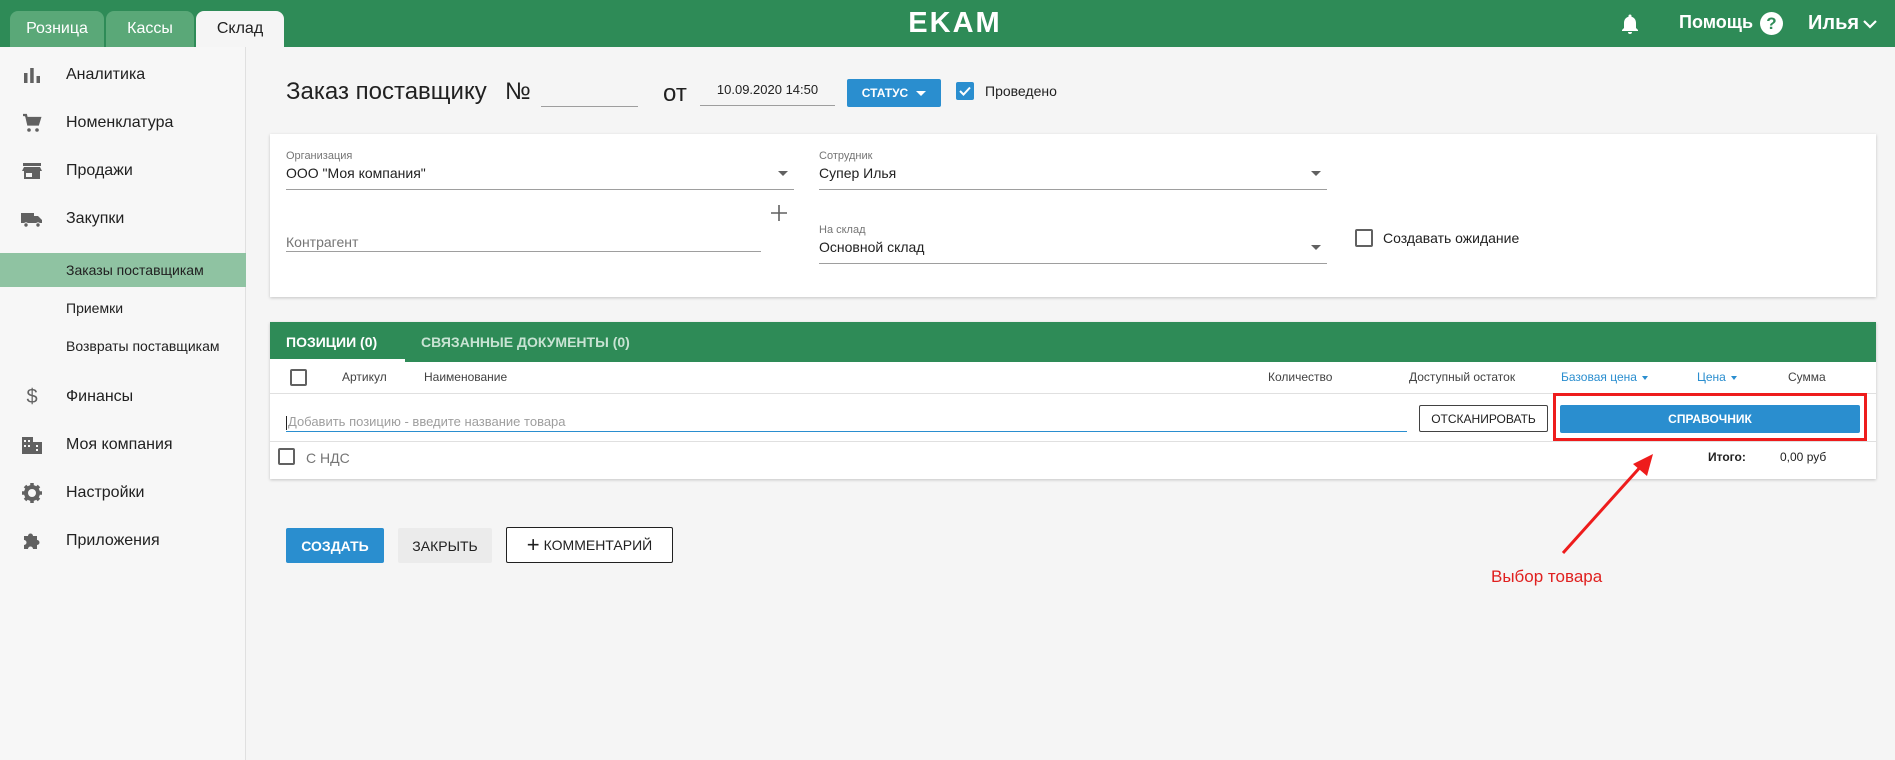 This screenshot has width=1895, height=760. Describe the element at coordinates (1073, 441) in the screenshot. I see `divider` at that location.